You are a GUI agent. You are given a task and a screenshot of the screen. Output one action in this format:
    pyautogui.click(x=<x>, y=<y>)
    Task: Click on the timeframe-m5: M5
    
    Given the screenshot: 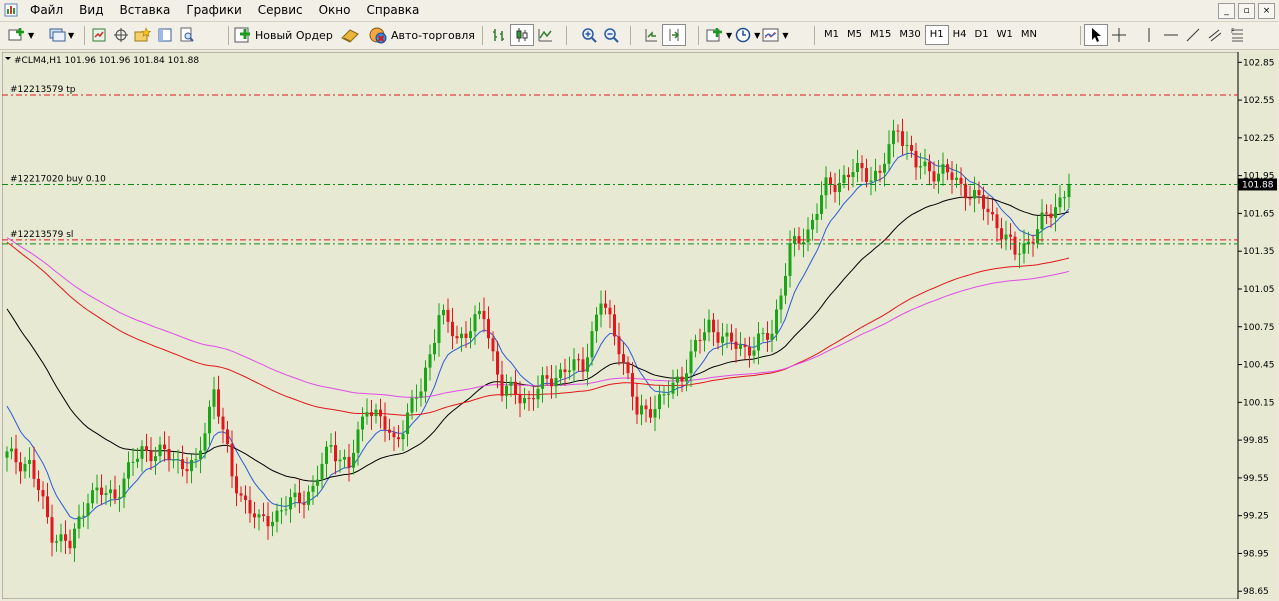 What is the action you would take?
    pyautogui.click(x=854, y=35)
    